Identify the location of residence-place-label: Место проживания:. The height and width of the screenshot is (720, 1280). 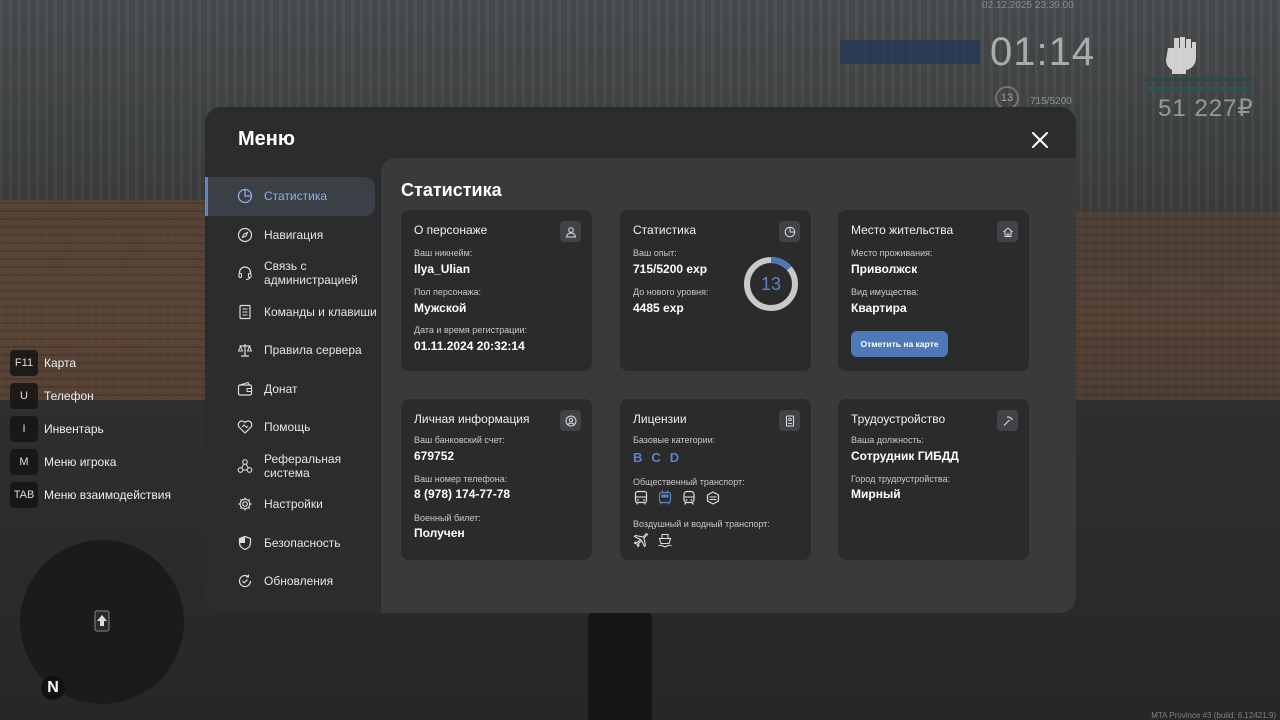
(892, 253).